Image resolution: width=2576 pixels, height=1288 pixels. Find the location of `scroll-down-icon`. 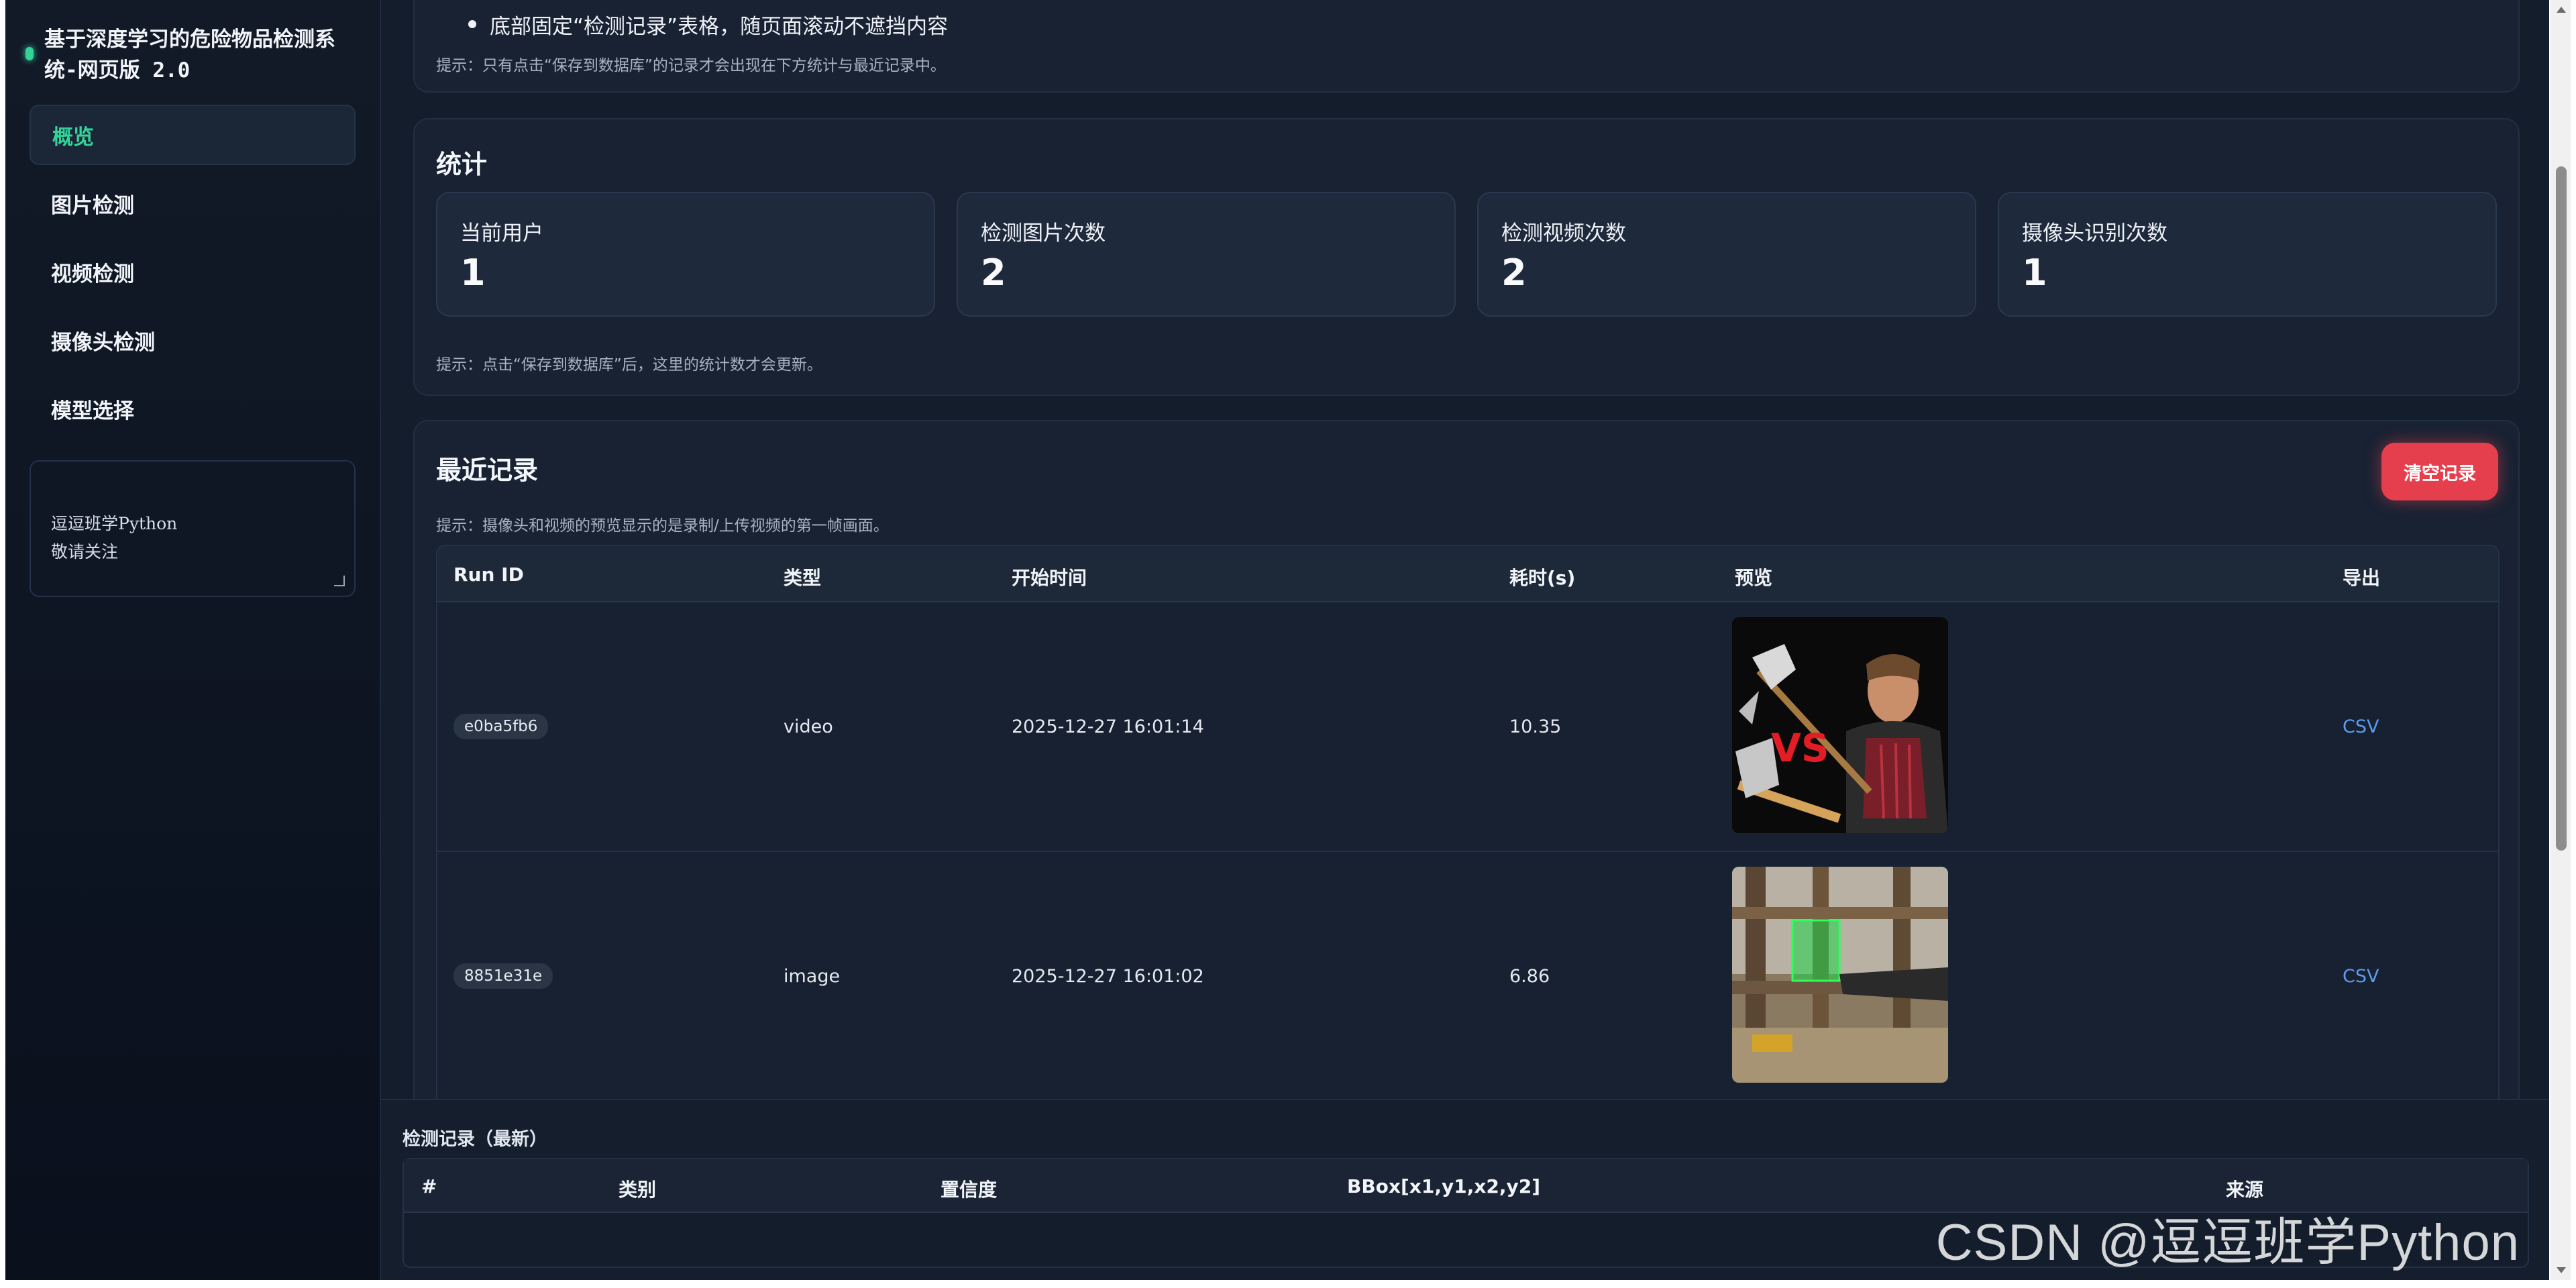

scroll-down-icon is located at coordinates (2561, 1270).